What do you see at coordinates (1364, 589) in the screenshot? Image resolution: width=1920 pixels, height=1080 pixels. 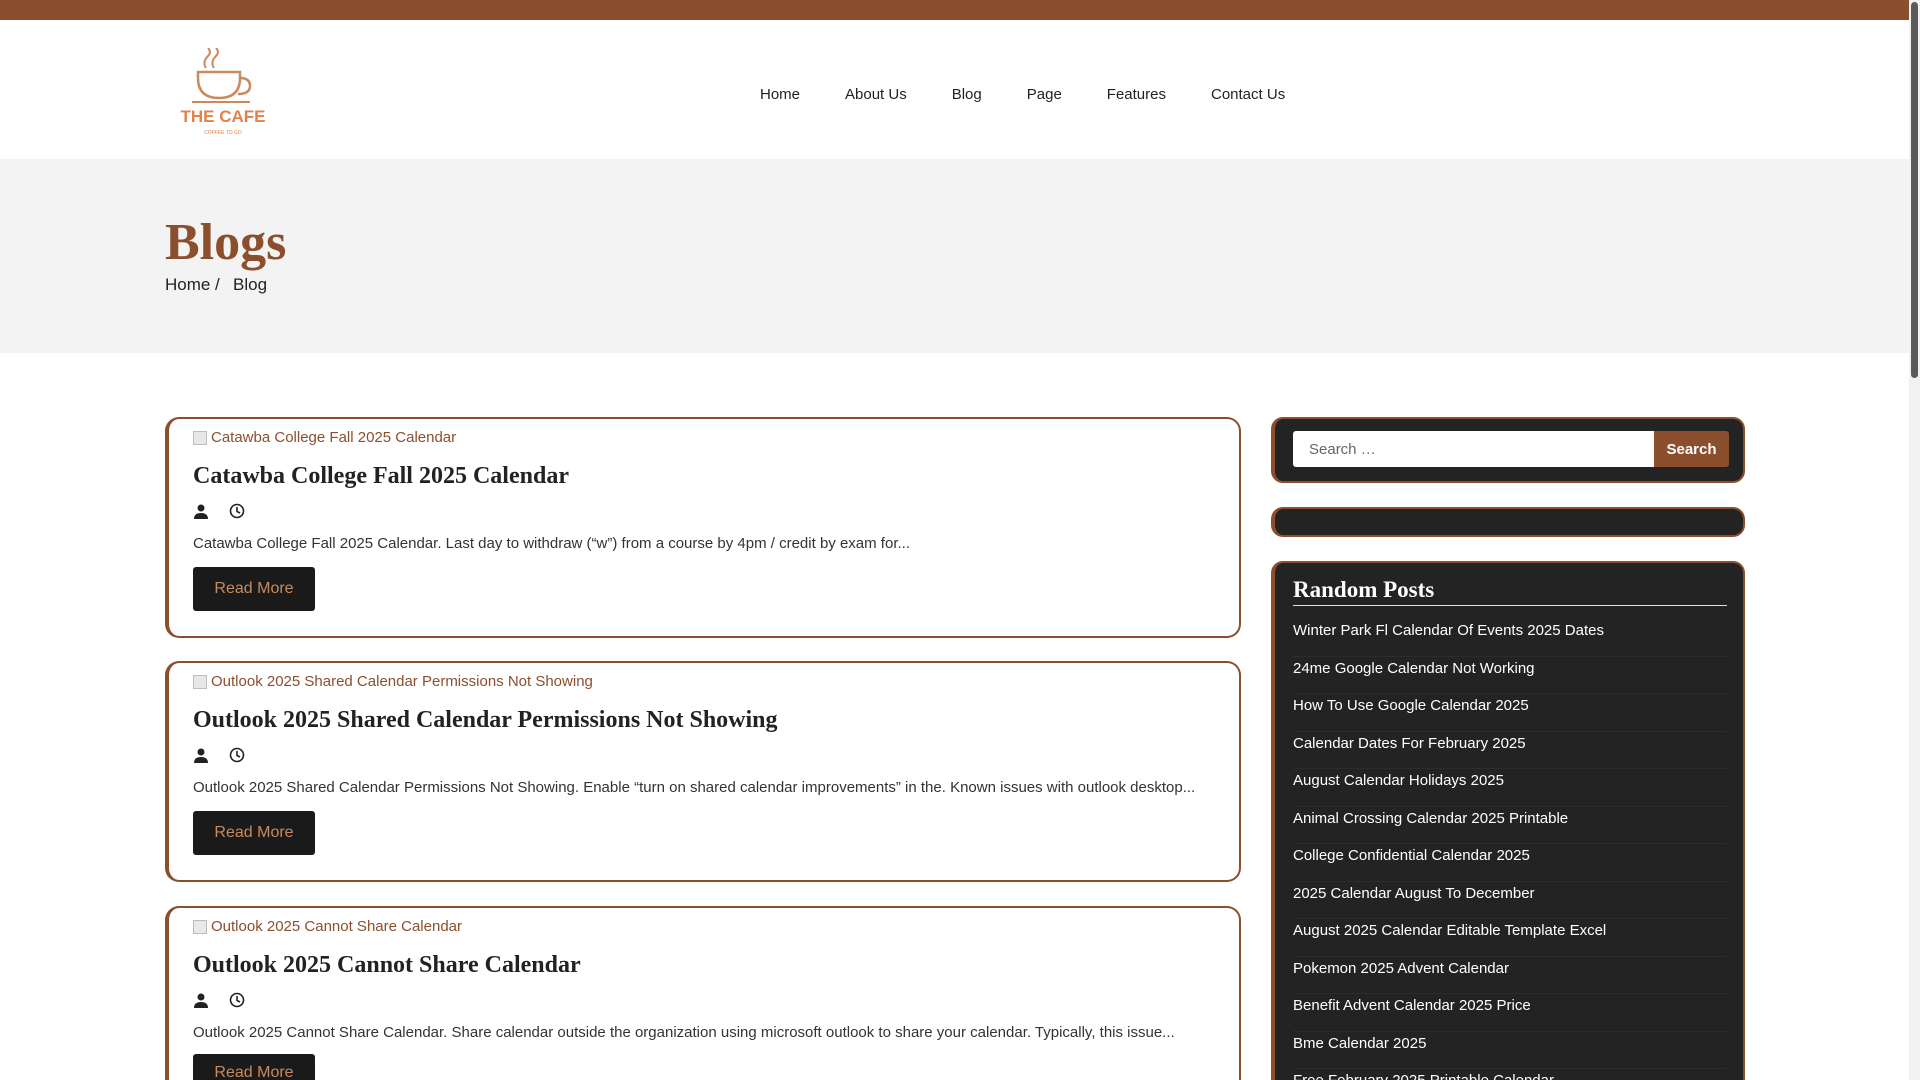 I see `random-posts-title: Random Posts` at bounding box center [1364, 589].